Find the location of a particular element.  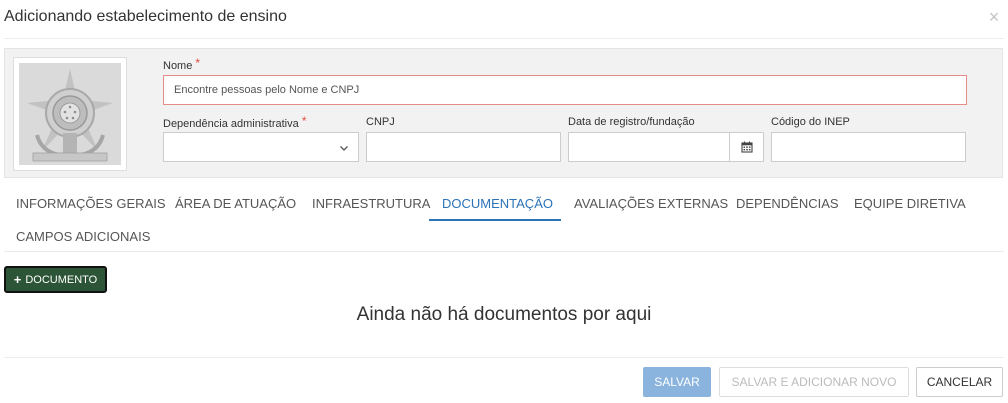

nome-search-input is located at coordinates (565, 90).